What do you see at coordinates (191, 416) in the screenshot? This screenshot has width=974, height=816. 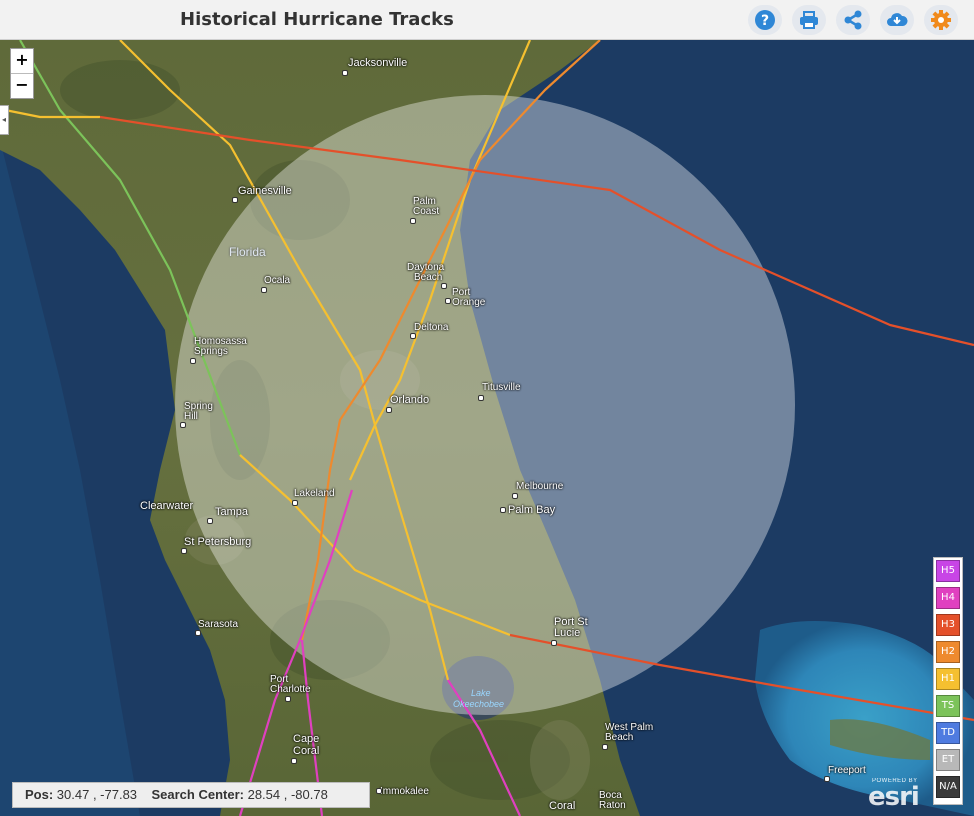 I see `label-hill: Hill` at bounding box center [191, 416].